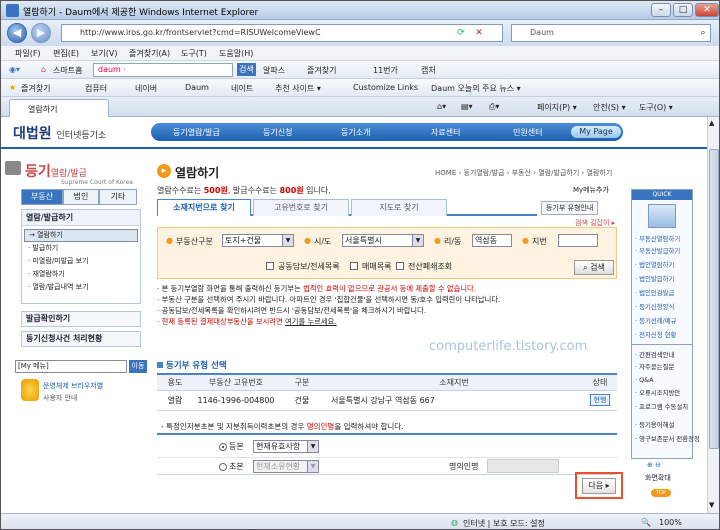 The image size is (720, 530). I want to click on quick-item: · 전자신청 현황, so click(655, 334).